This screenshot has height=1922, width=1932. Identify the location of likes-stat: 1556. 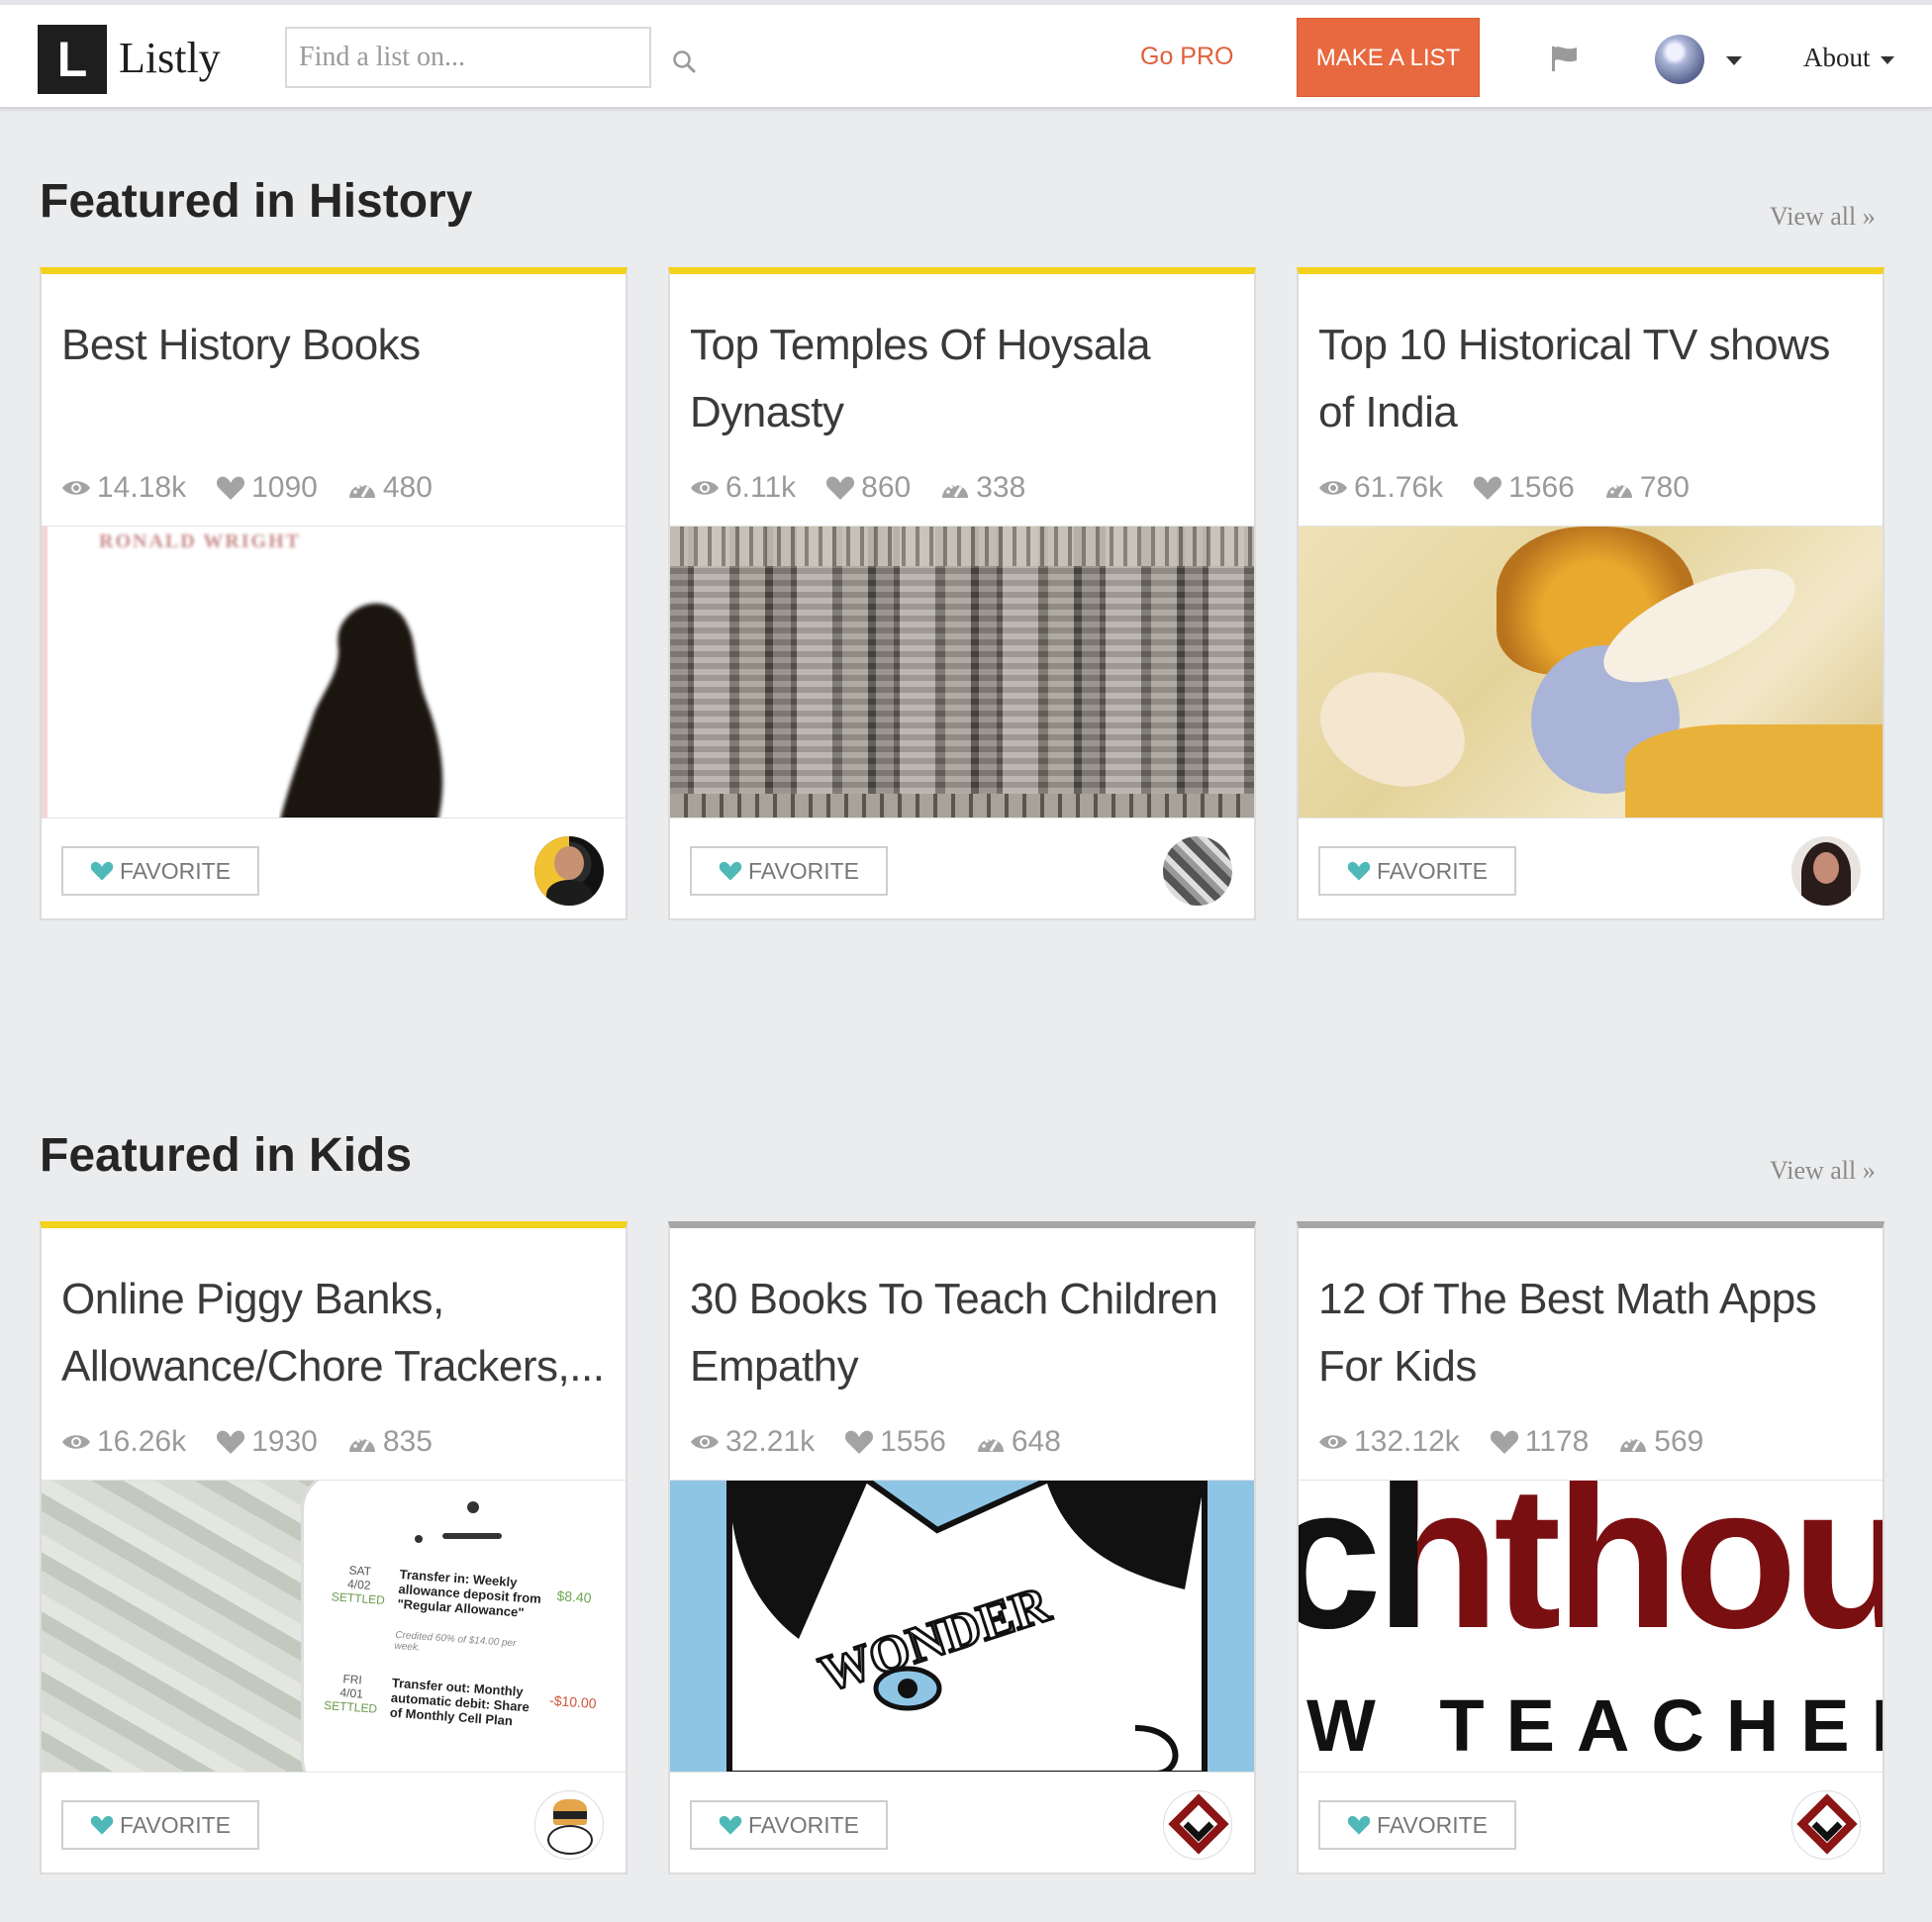
(895, 1442).